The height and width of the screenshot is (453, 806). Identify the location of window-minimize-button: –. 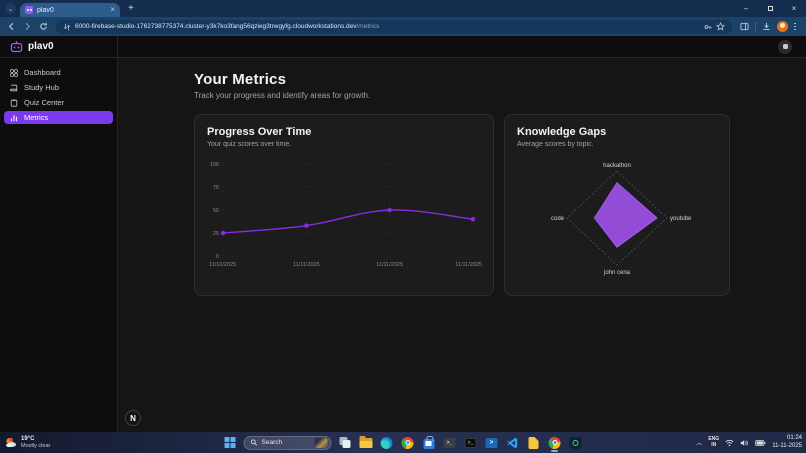
(746, 8).